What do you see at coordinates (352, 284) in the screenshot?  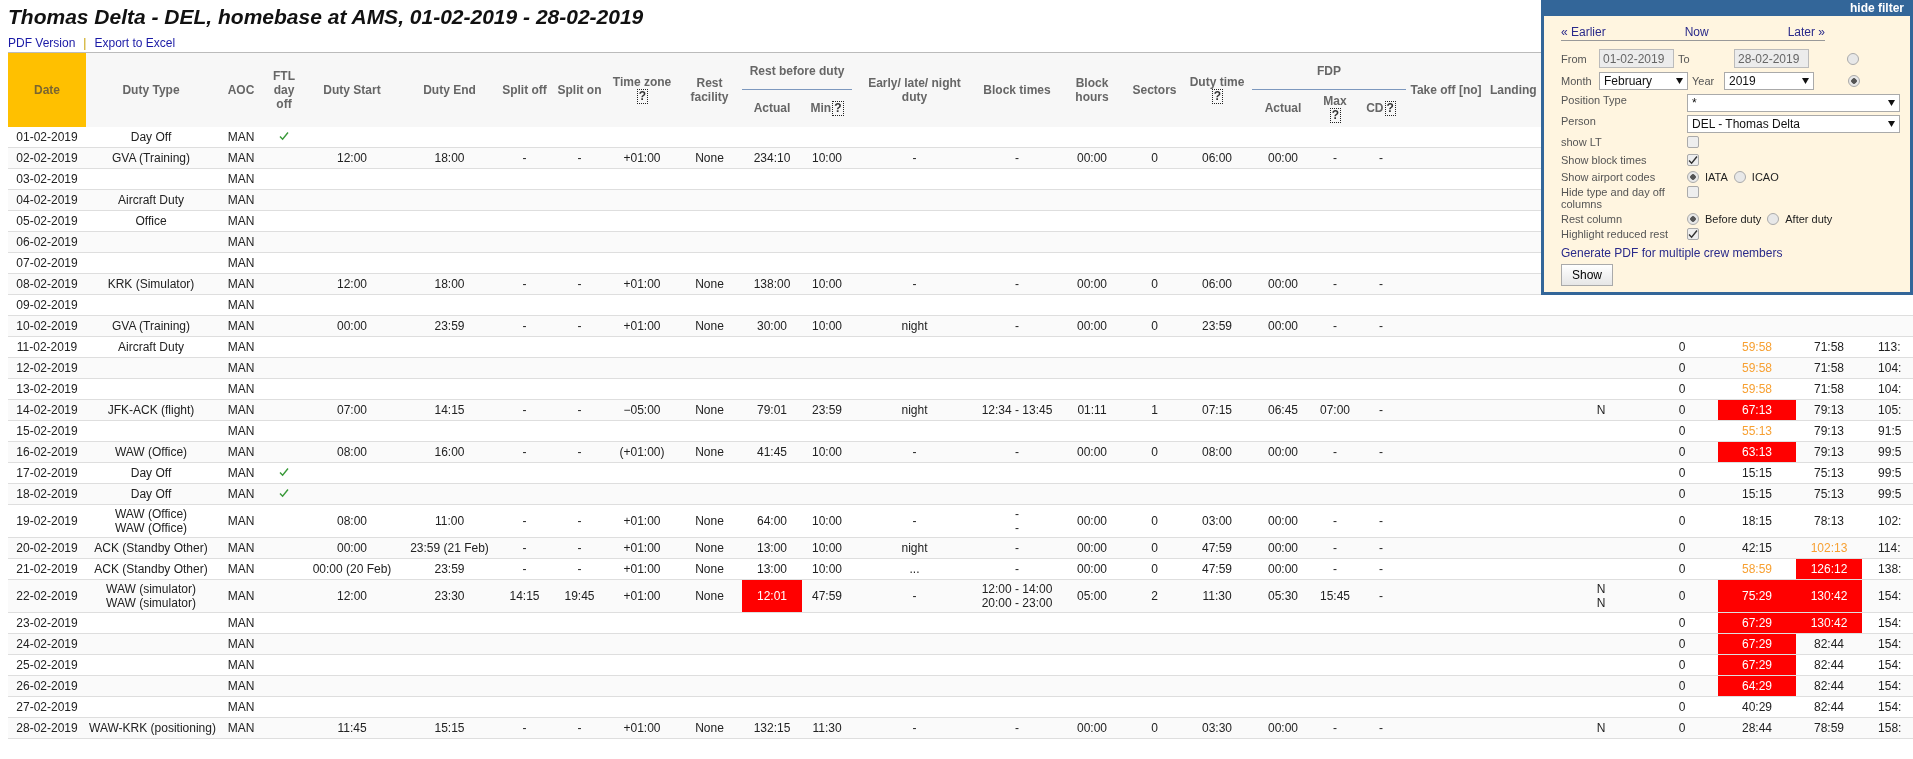 I see `table-cell: 12:00` at bounding box center [352, 284].